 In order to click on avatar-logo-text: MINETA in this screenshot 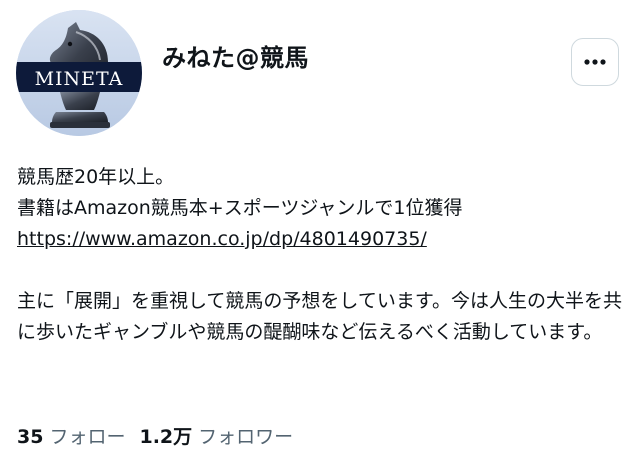, I will do `click(79, 79)`.